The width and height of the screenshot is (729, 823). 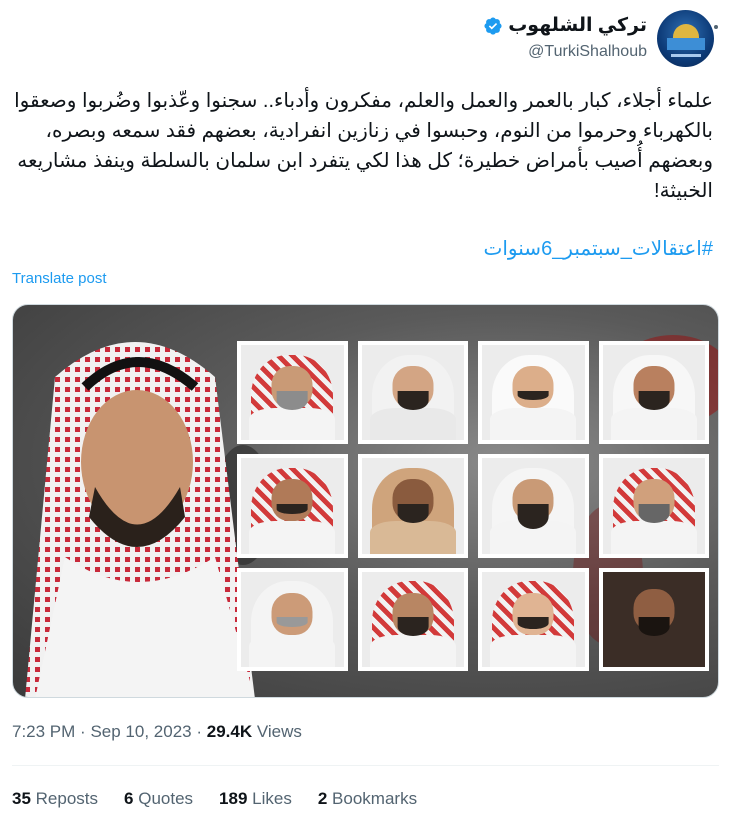 I want to click on dome-icon, so click(x=686, y=31).